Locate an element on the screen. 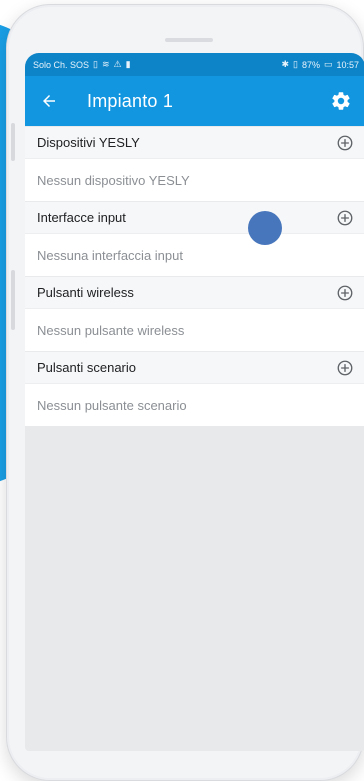 The width and height of the screenshot is (364, 781). section-header: Pulsanti scenario is located at coordinates (194, 367).